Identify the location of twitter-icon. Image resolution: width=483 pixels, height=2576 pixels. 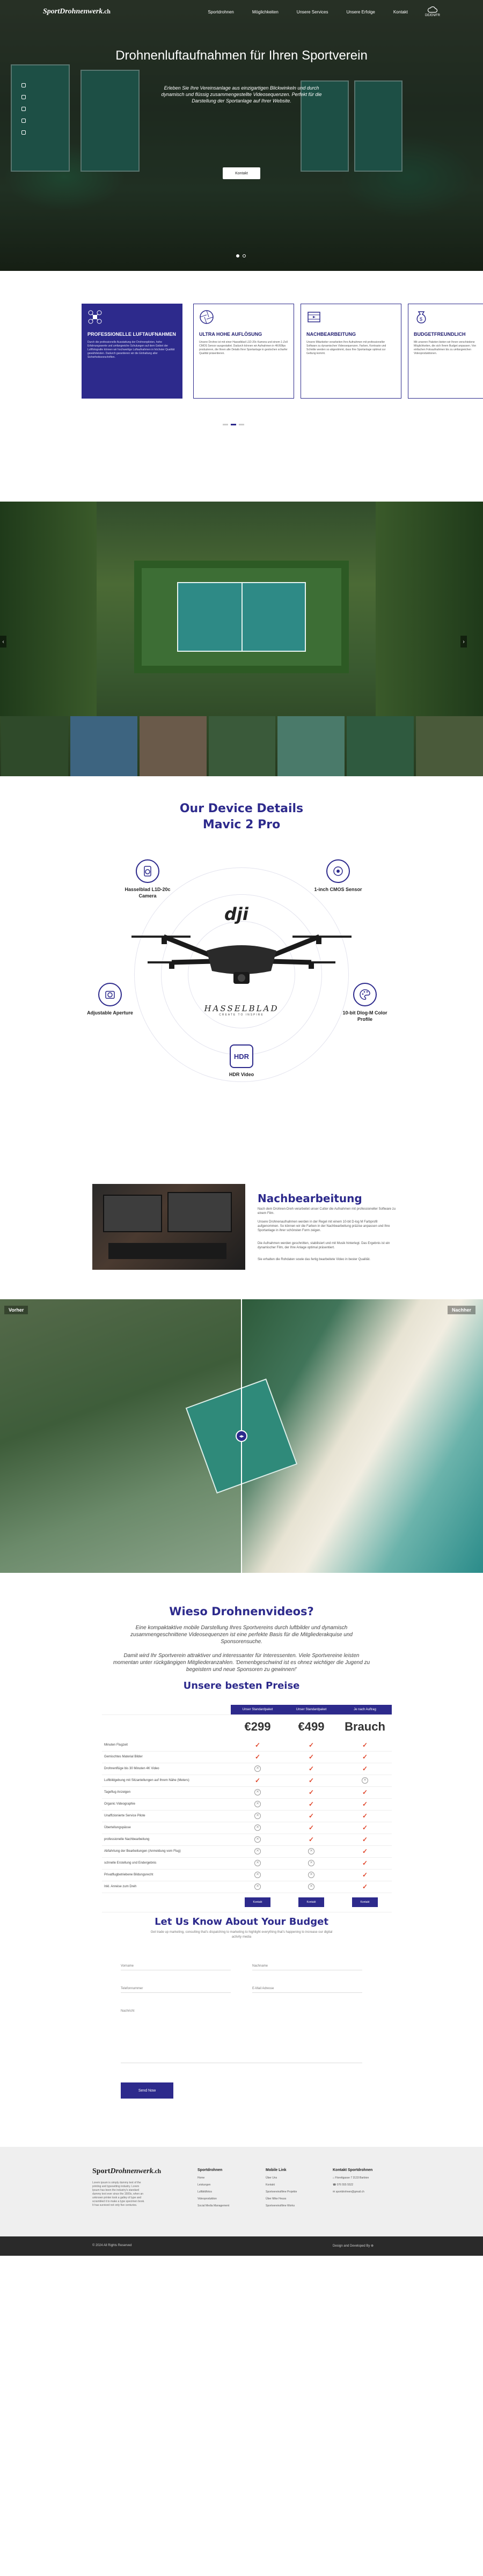
(23, 97).